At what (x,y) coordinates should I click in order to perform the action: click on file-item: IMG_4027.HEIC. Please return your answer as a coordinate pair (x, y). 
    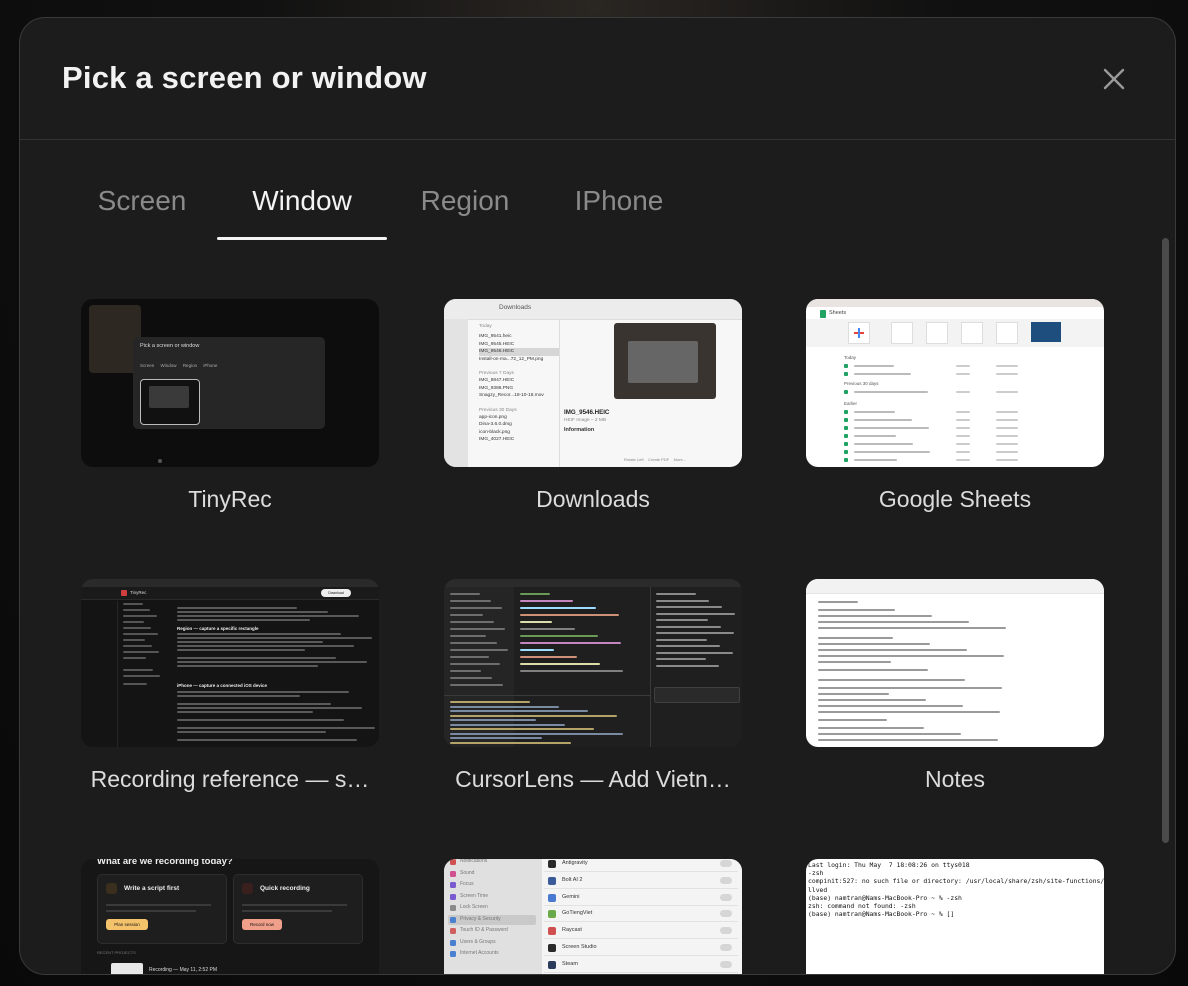
    Looking at the image, I should click on (519, 439).